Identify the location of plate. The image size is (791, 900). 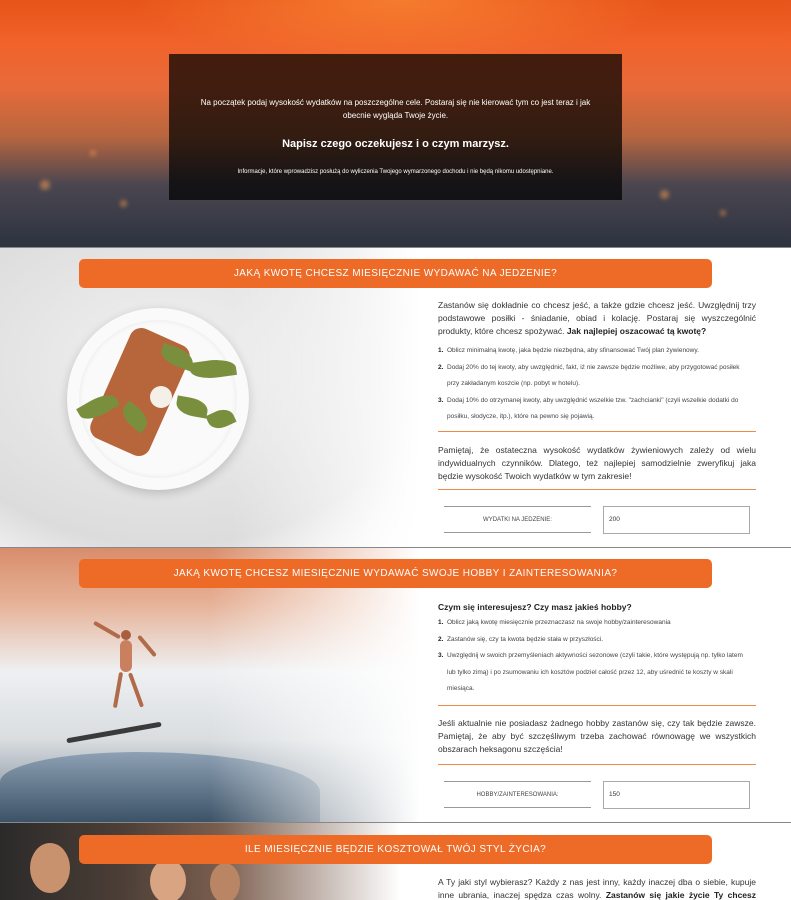
(158, 399).